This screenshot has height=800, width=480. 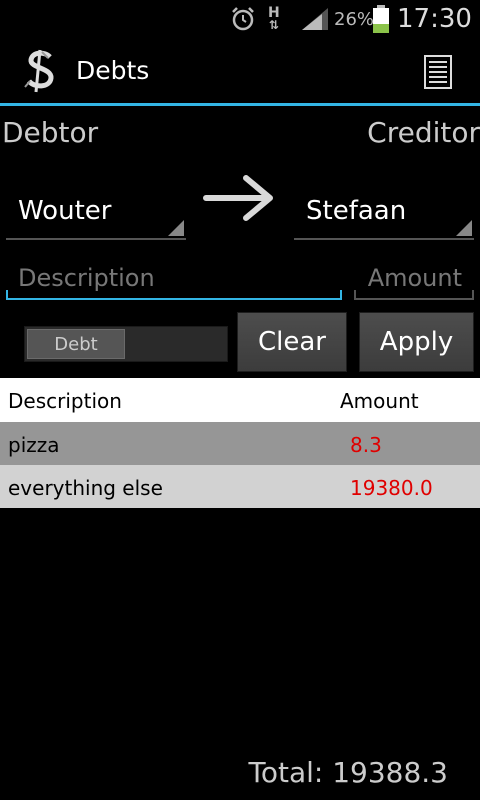 What do you see at coordinates (85, 488) in the screenshot?
I see `row-description: everything else` at bounding box center [85, 488].